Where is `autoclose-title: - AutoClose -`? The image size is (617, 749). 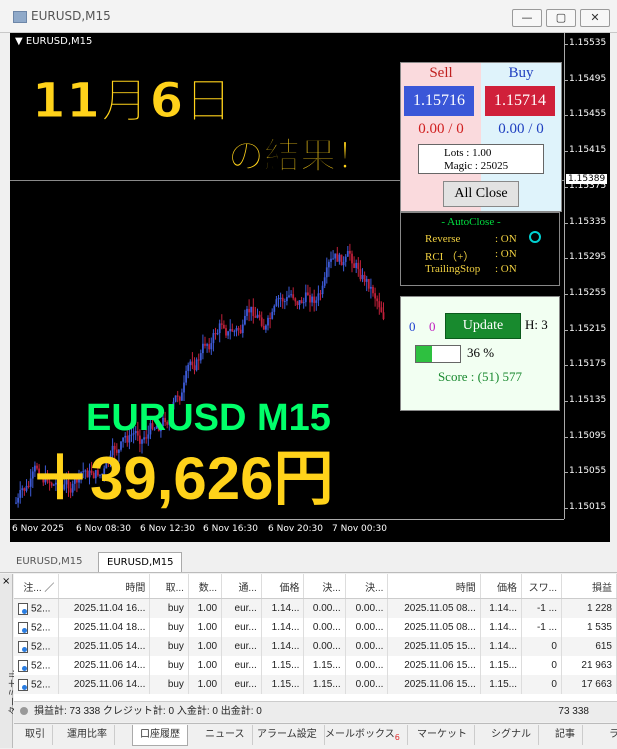 autoclose-title: - AutoClose - is located at coordinates (471, 222).